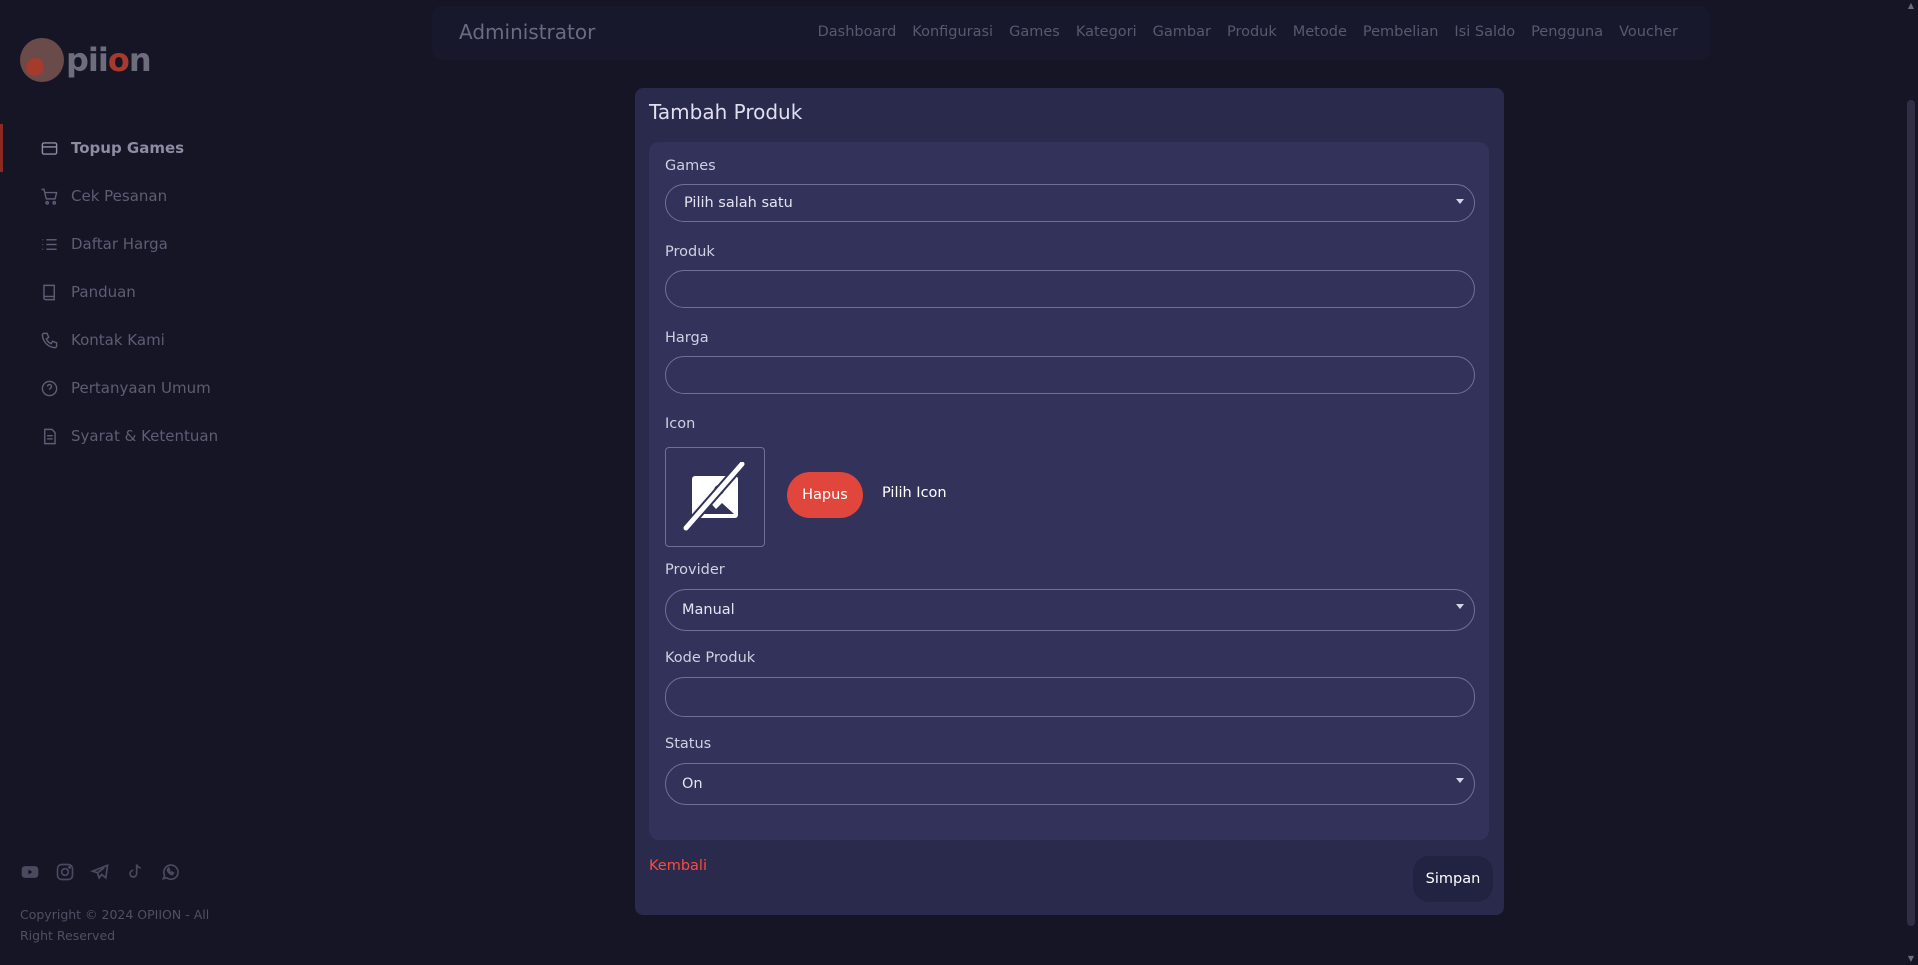 The image size is (1918, 965). What do you see at coordinates (1182, 32) in the screenshot?
I see `nav-gambar: Gambar` at bounding box center [1182, 32].